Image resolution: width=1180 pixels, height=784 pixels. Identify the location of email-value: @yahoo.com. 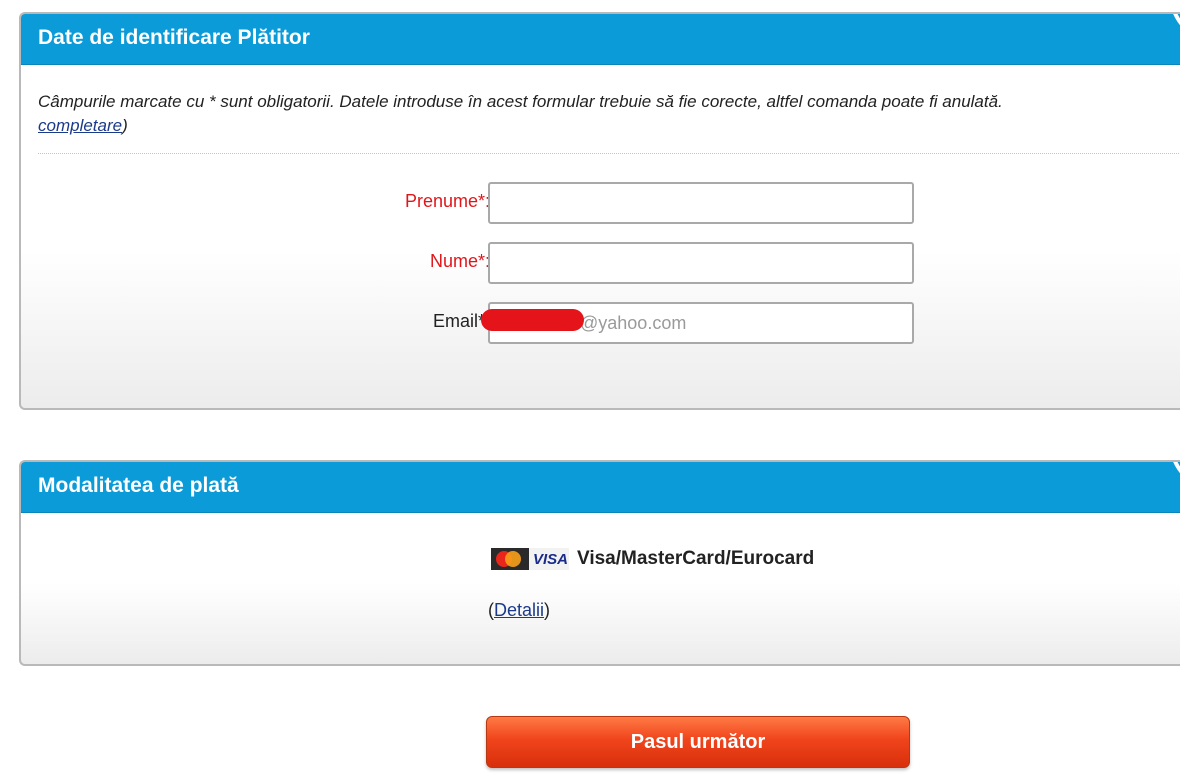
(633, 323).